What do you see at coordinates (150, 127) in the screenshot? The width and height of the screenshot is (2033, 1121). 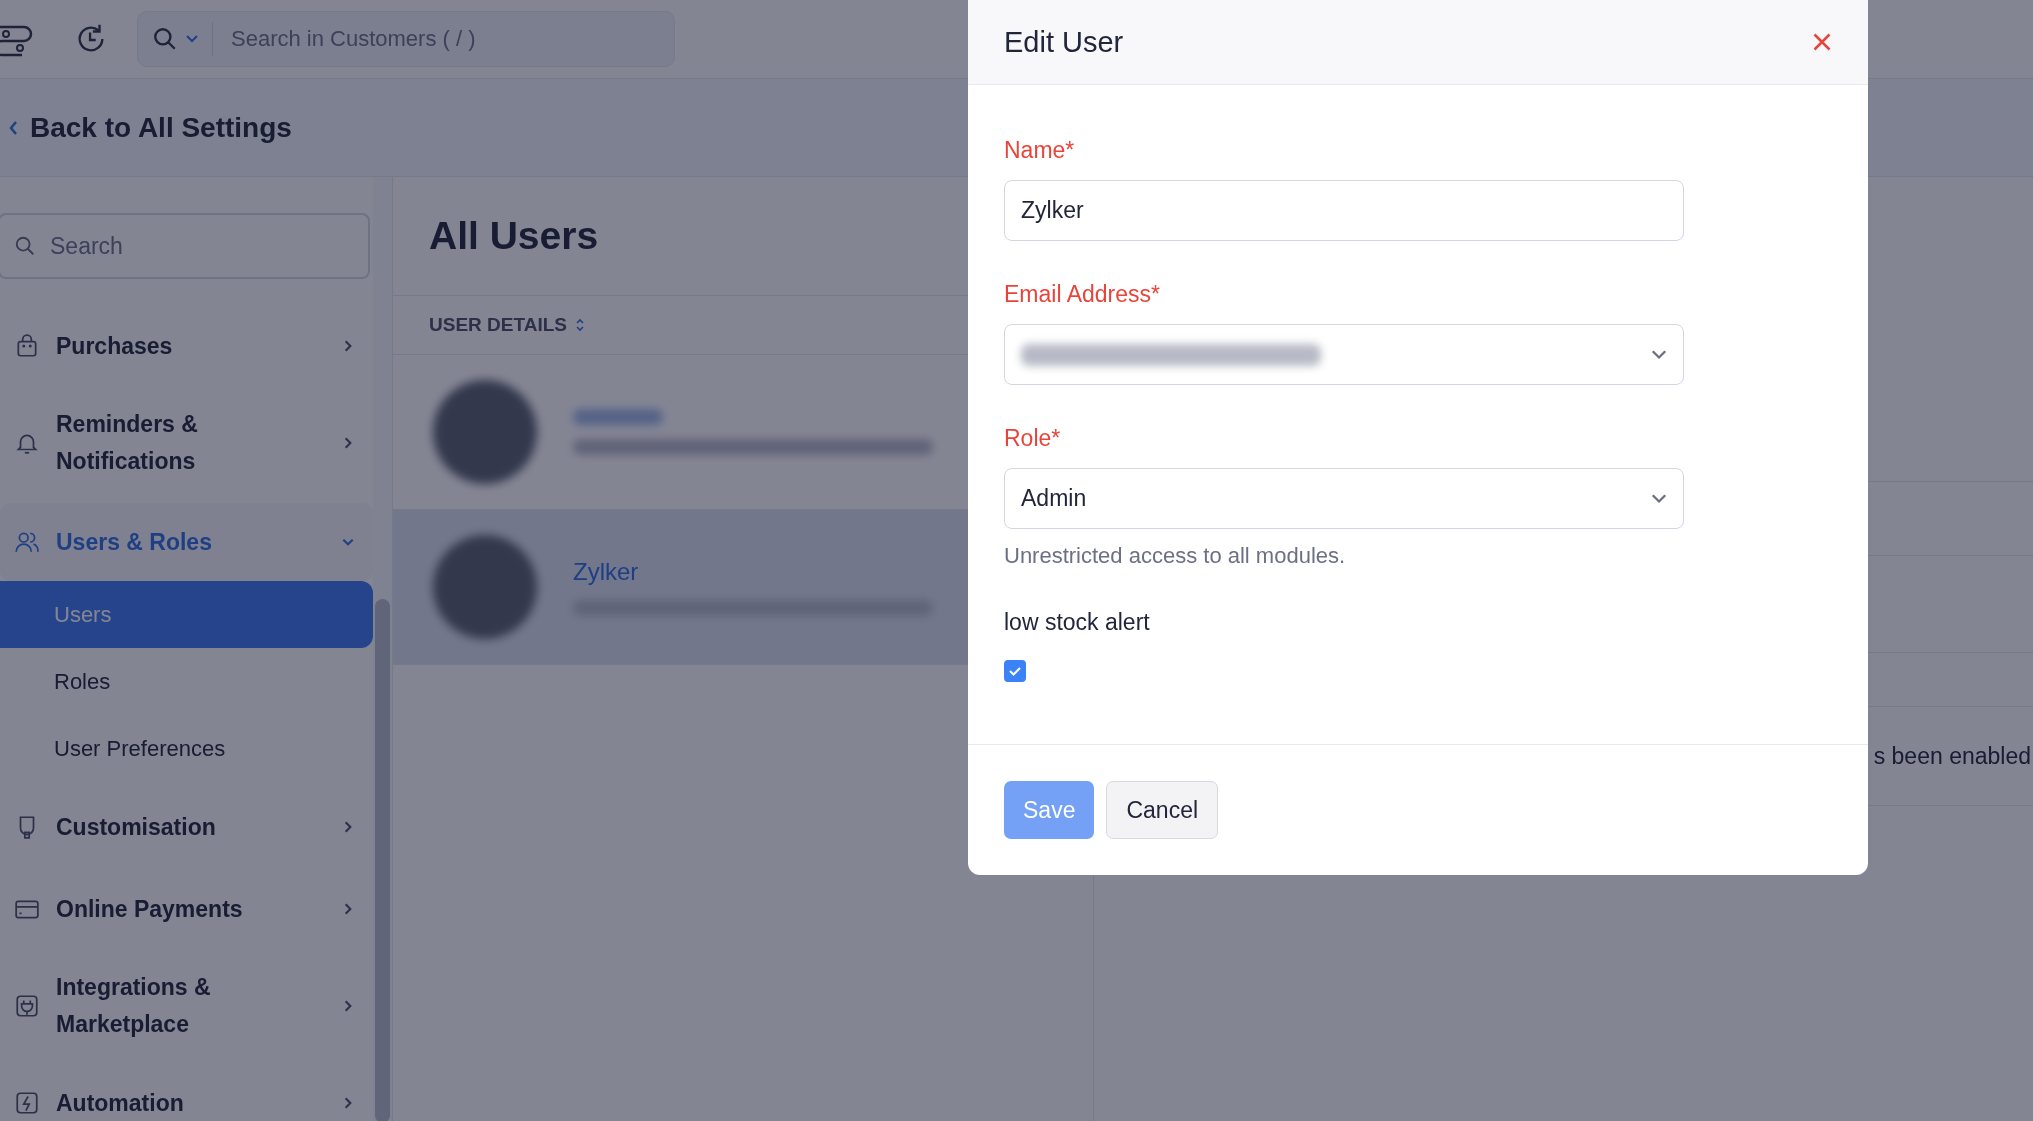 I see `back-link: Back to All Settings` at bounding box center [150, 127].